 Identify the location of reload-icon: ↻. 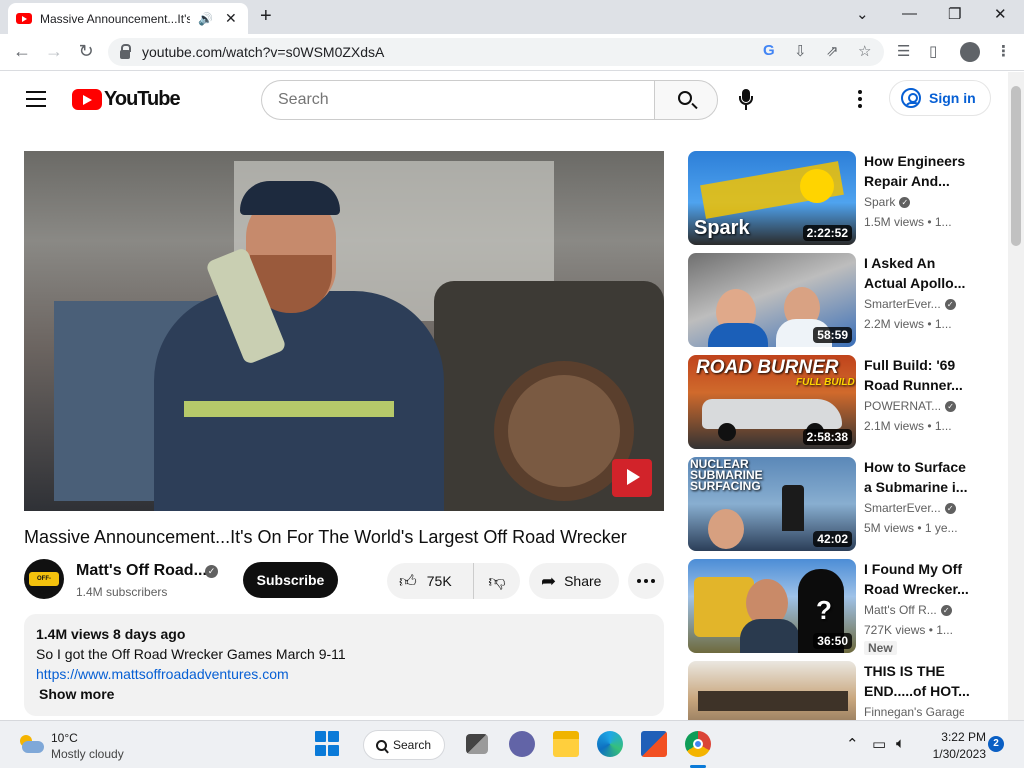
(86, 51).